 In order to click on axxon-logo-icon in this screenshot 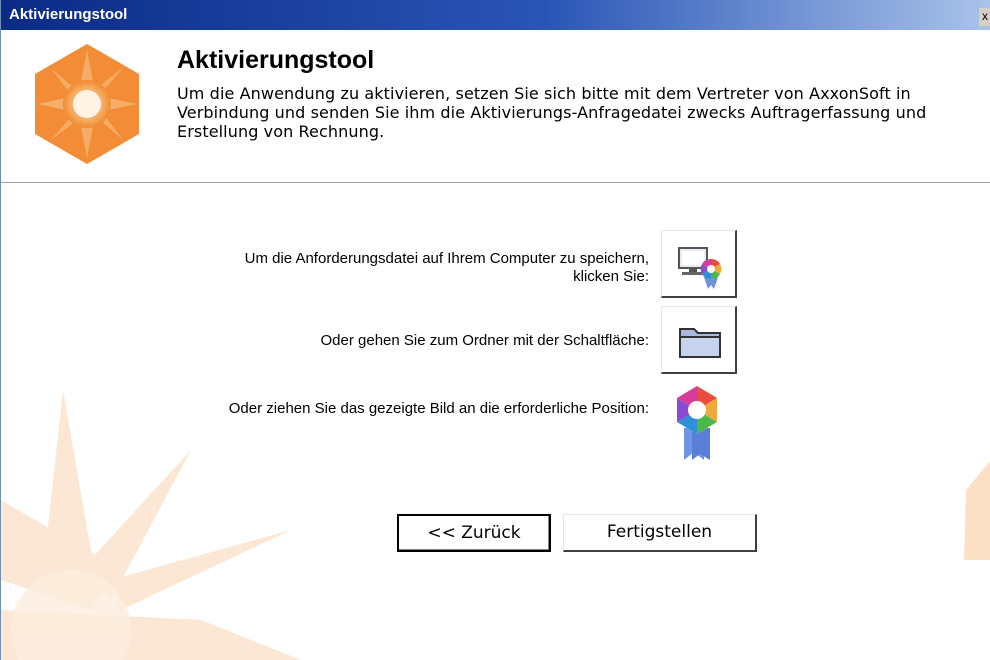, I will do `click(87, 104)`.